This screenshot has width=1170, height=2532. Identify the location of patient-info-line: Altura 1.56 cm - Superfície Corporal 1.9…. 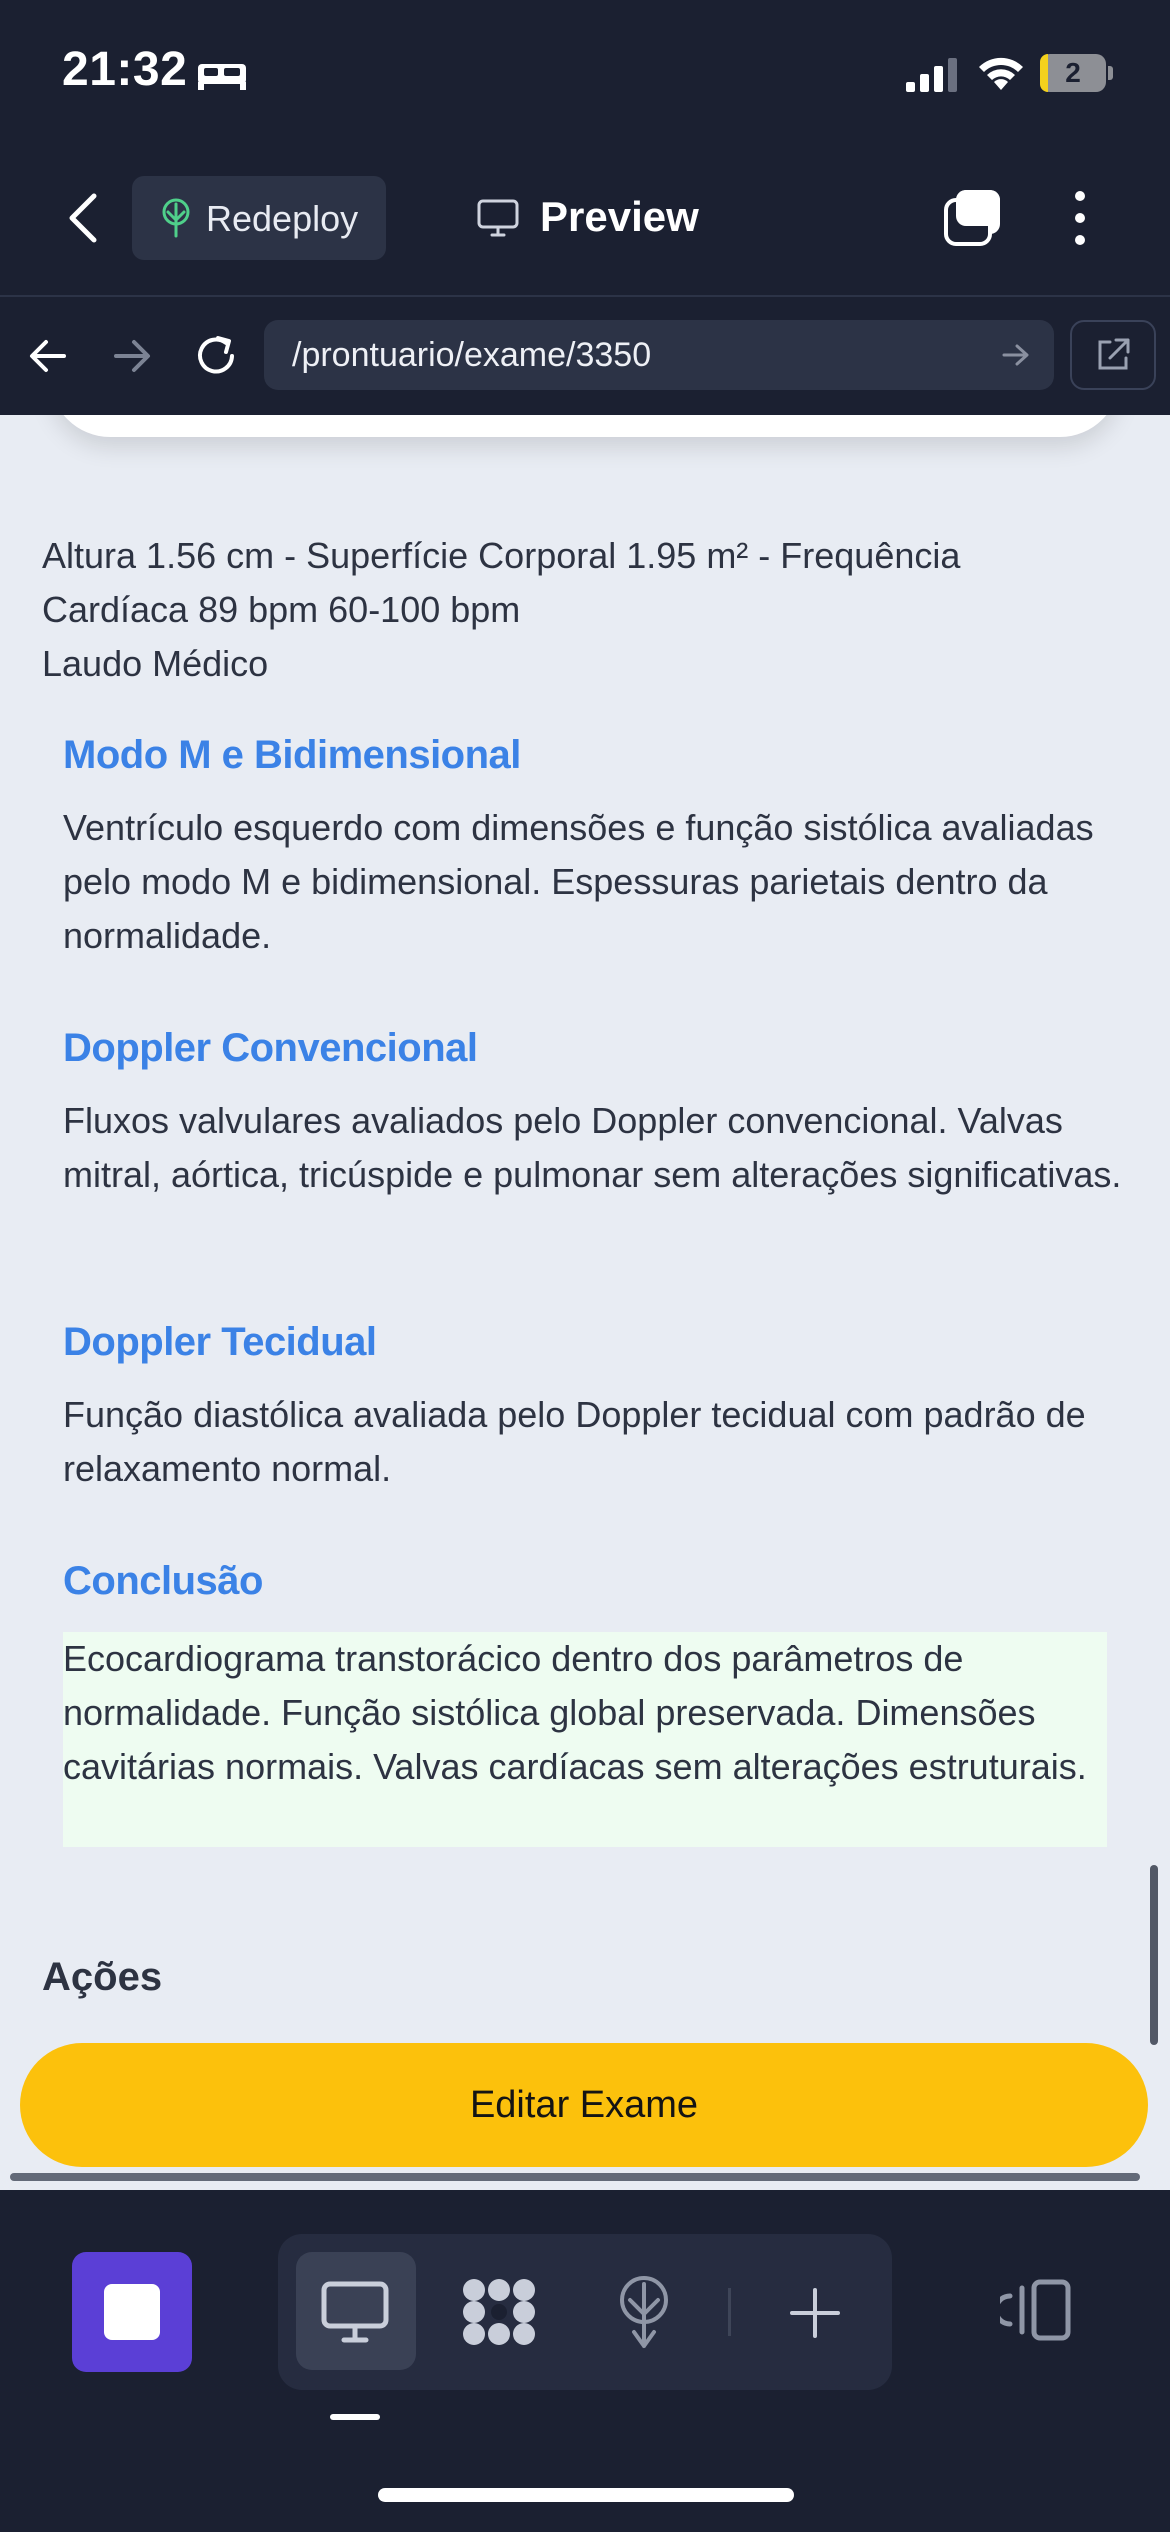
(501, 555).